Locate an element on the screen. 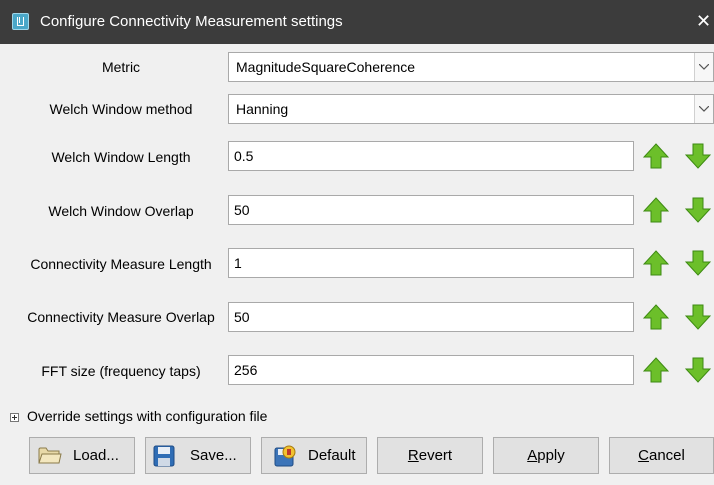  connectivity-measure-length-label: Connectivity Measure Length is located at coordinates (121, 264).